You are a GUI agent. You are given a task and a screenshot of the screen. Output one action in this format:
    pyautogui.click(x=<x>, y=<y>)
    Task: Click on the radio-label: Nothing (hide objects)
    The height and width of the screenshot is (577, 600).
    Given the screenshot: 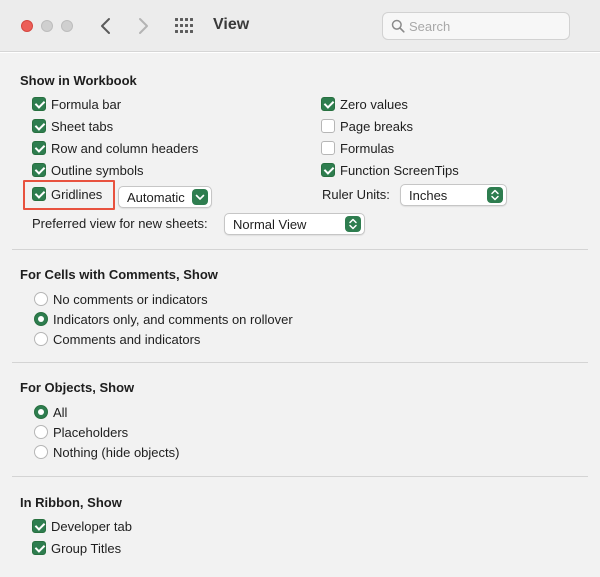 What is the action you would take?
    pyautogui.click(x=116, y=452)
    